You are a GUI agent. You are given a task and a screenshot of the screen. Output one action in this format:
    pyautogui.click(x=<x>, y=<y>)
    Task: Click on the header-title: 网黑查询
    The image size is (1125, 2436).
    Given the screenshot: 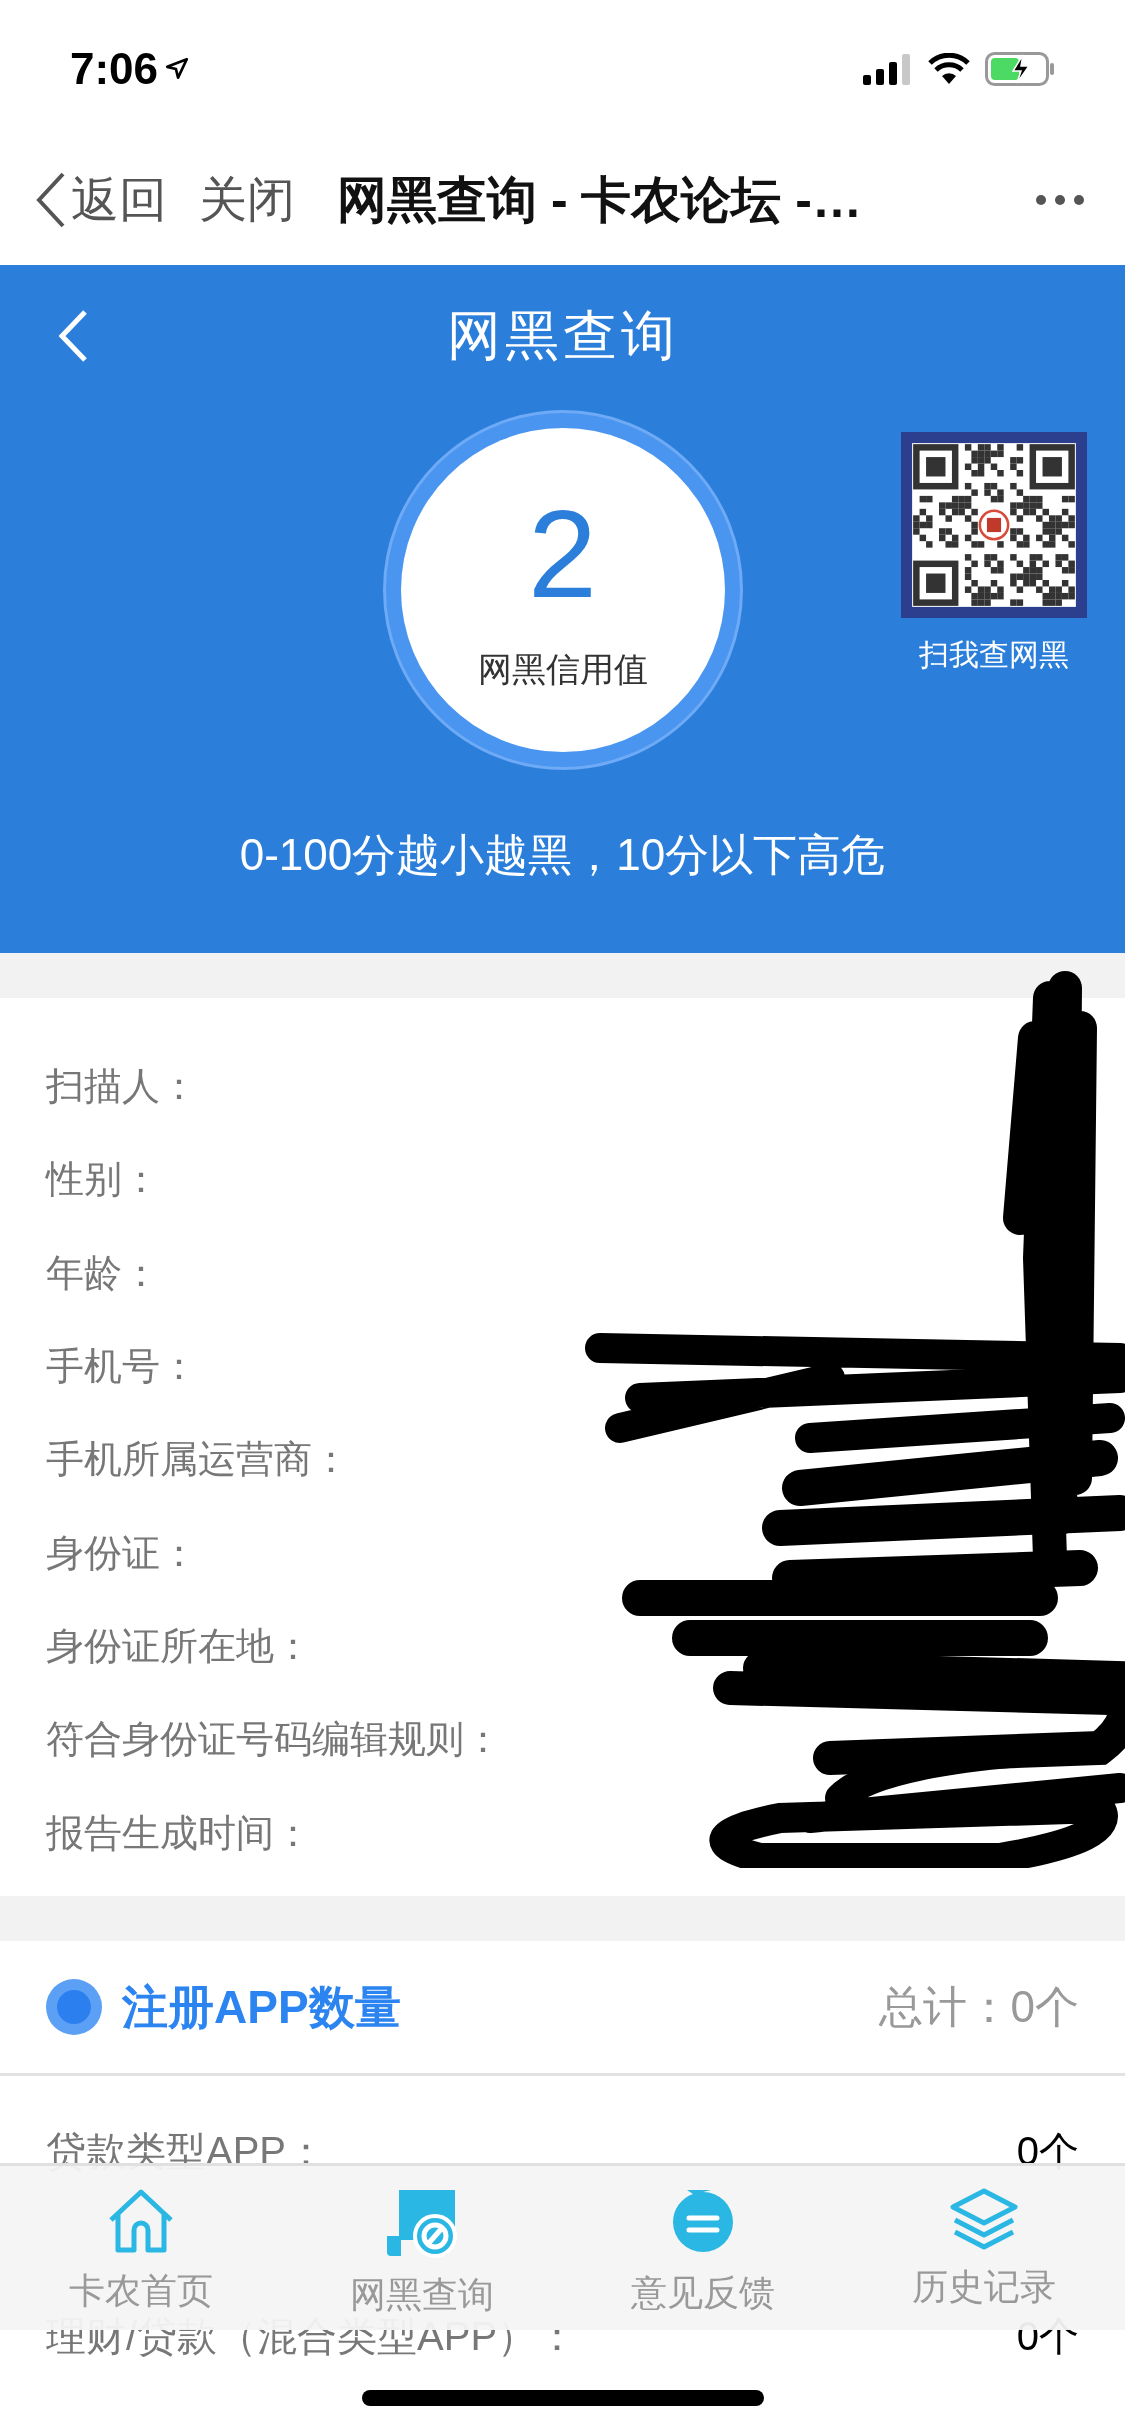 What is the action you would take?
    pyautogui.click(x=562, y=335)
    